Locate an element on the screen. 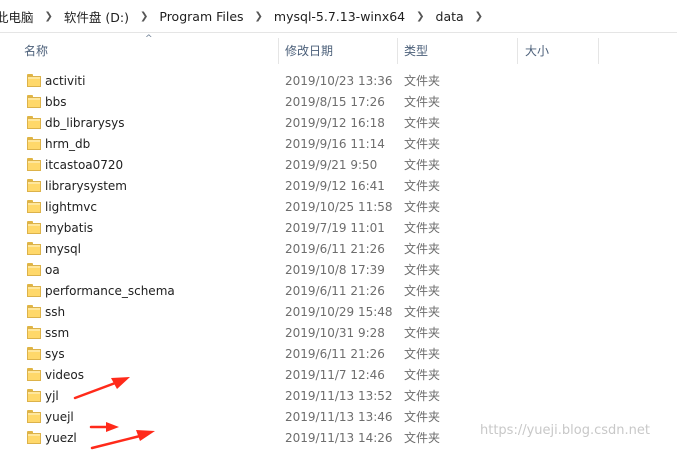  breadcrumb-item: 软件盘 (D:) ❯ is located at coordinates (109, 16).